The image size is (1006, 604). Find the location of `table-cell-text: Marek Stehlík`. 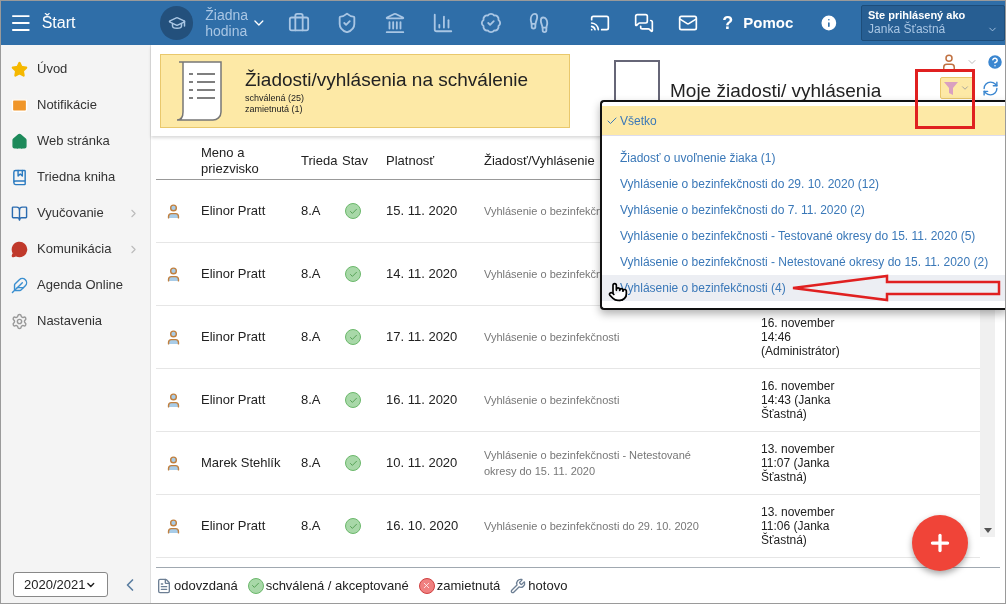

table-cell-text: Marek Stehlík is located at coordinates (241, 463).